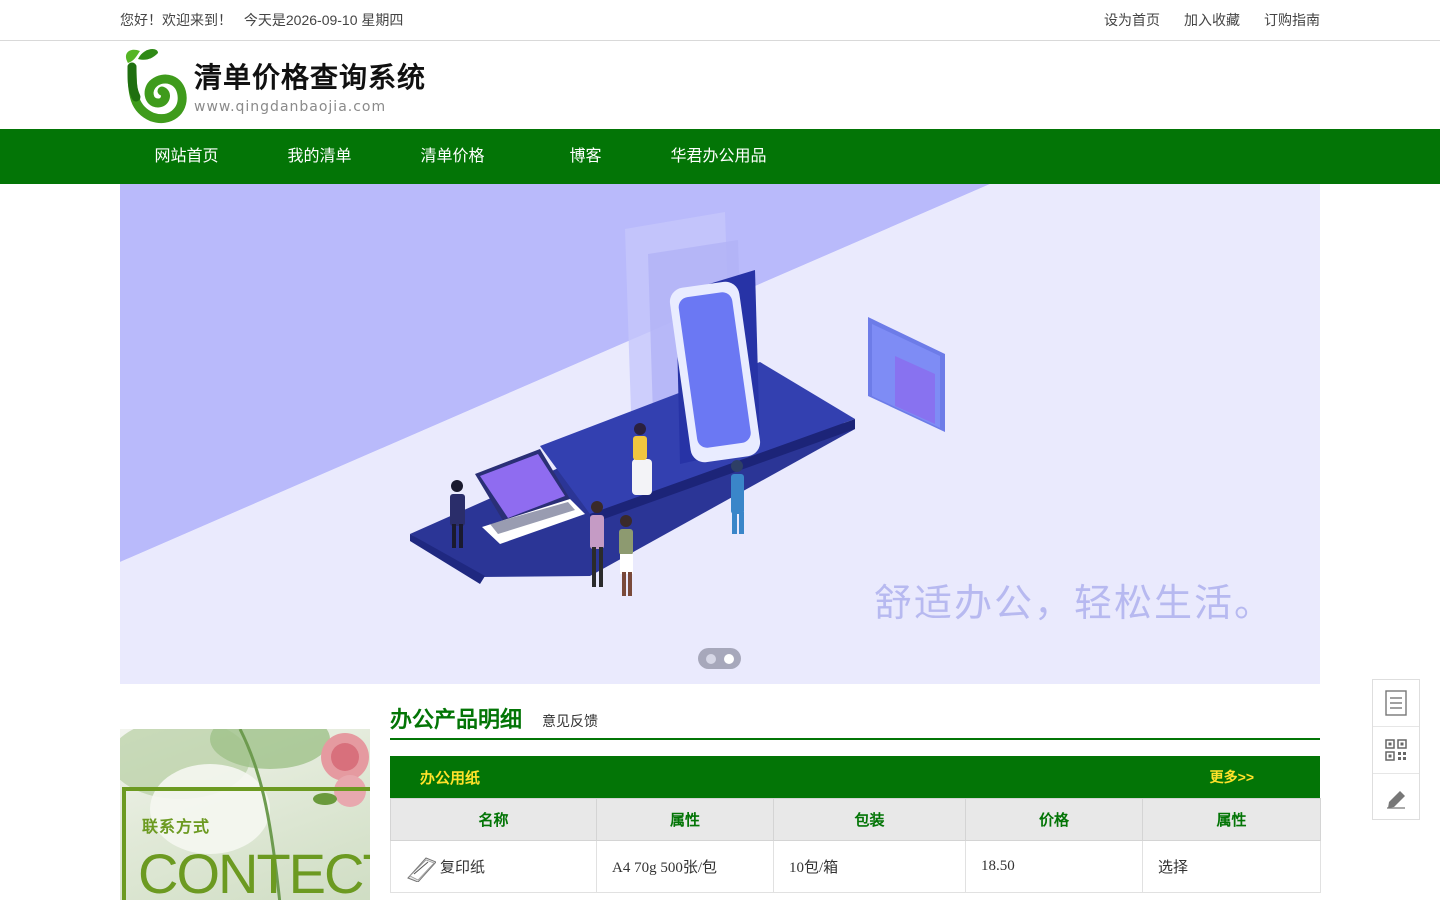  What do you see at coordinates (1132, 20) in the screenshot?
I see `set-homepage-link: 设为首页` at bounding box center [1132, 20].